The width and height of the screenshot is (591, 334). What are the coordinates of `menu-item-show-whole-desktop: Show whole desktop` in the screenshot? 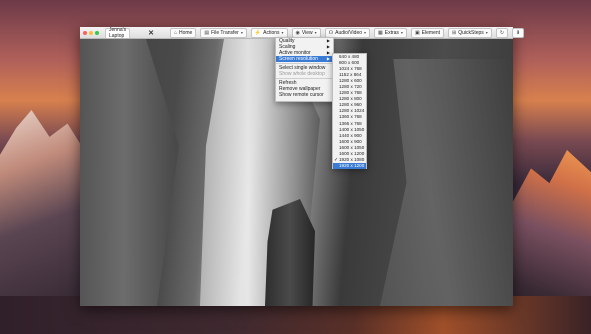 It's located at (304, 74).